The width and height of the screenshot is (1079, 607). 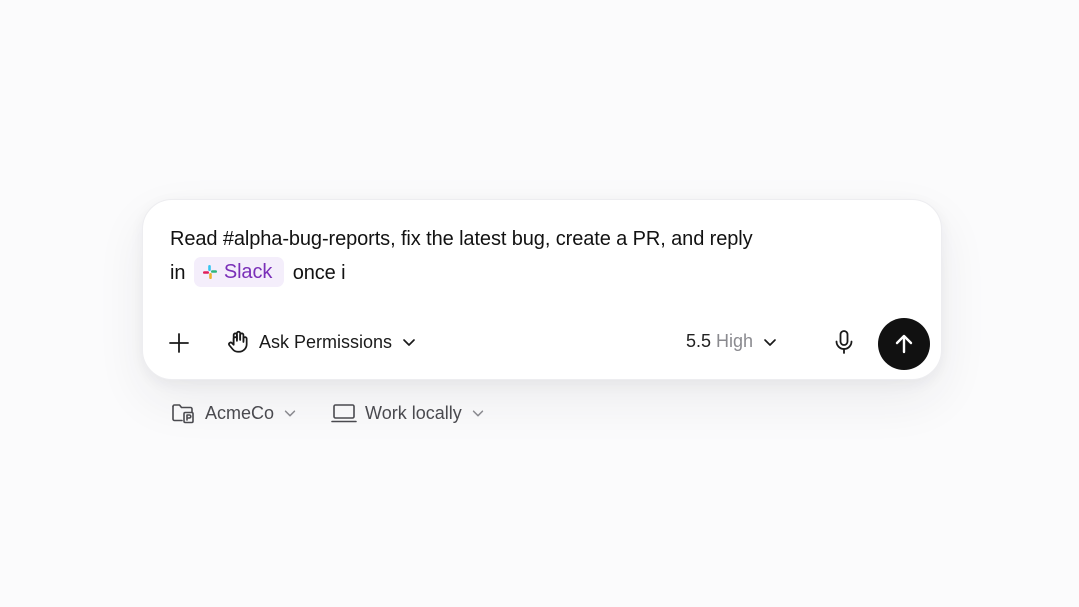 I want to click on permissions-label: Ask Permissions, so click(x=326, y=341).